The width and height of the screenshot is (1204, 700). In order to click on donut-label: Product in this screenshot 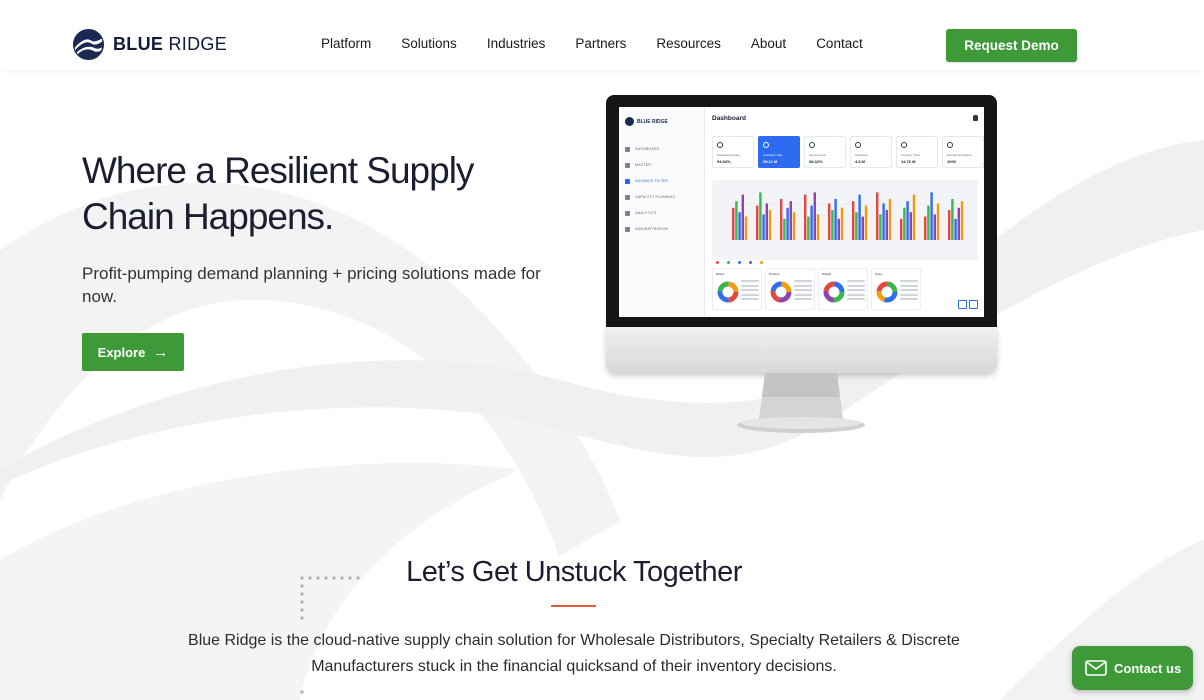, I will do `click(774, 274)`.